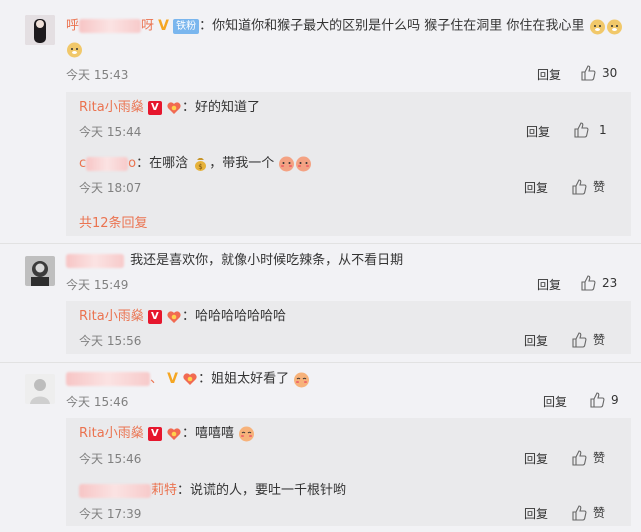  What do you see at coordinates (610, 283) in the screenshot?
I see `like-count: 23` at bounding box center [610, 283].